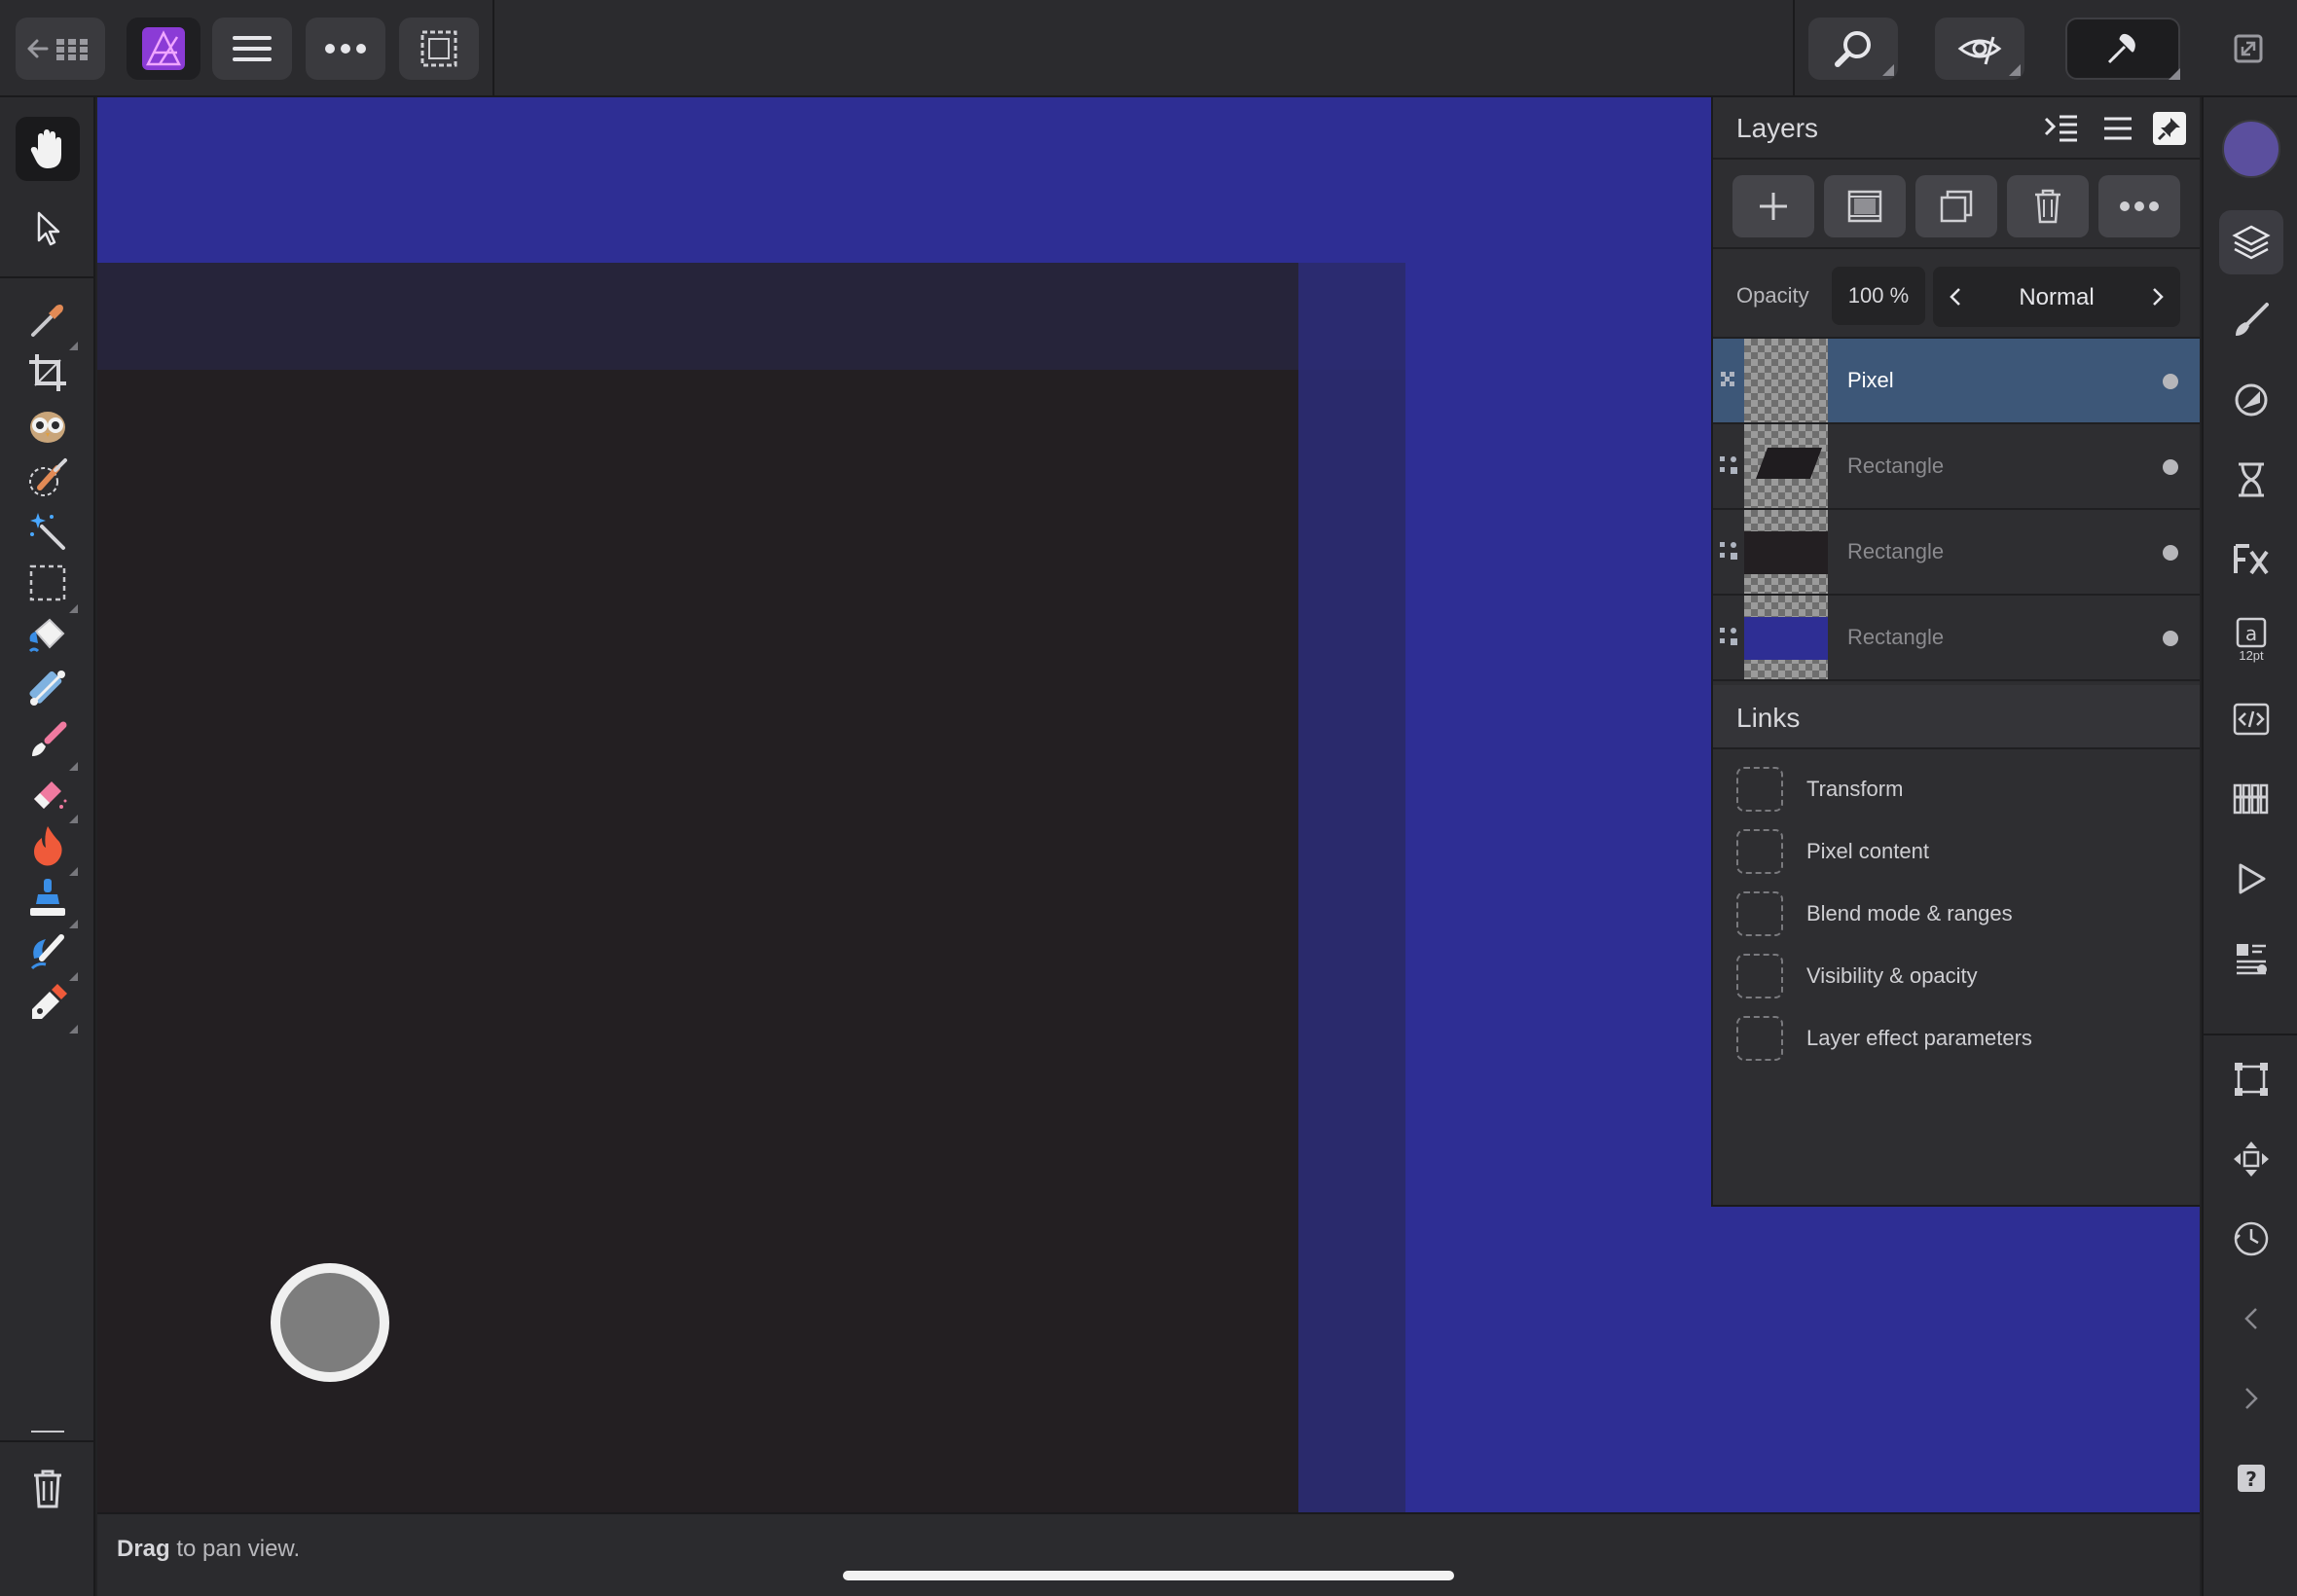 Image resolution: width=2297 pixels, height=1596 pixels. What do you see at coordinates (1867, 851) in the screenshot?
I see `link-label: Pixel content` at bounding box center [1867, 851].